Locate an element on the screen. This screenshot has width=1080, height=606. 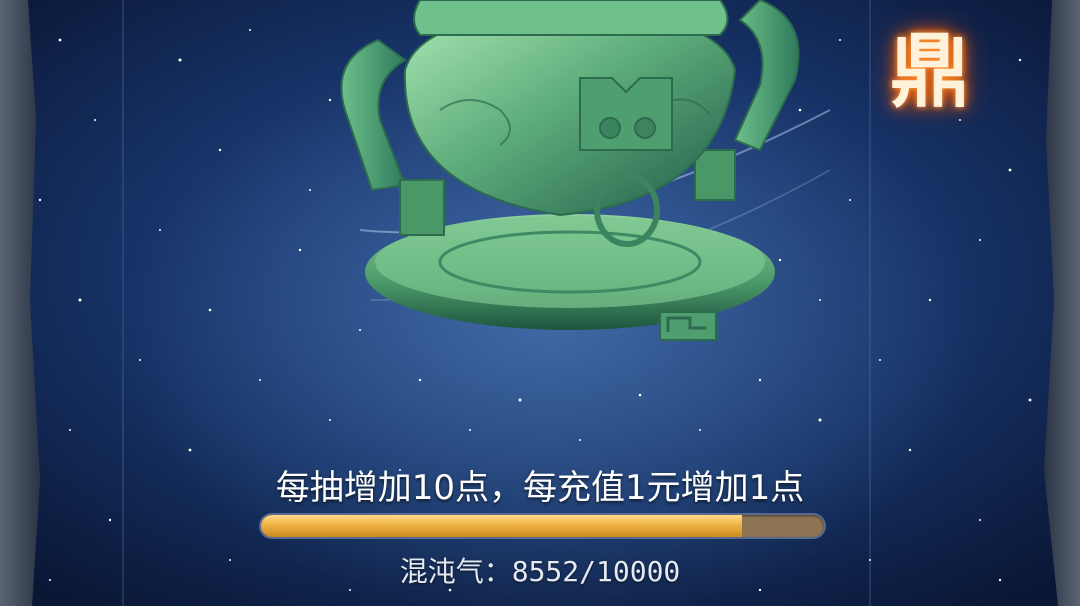
title-glyph: 鼎 is located at coordinates (930, 71).